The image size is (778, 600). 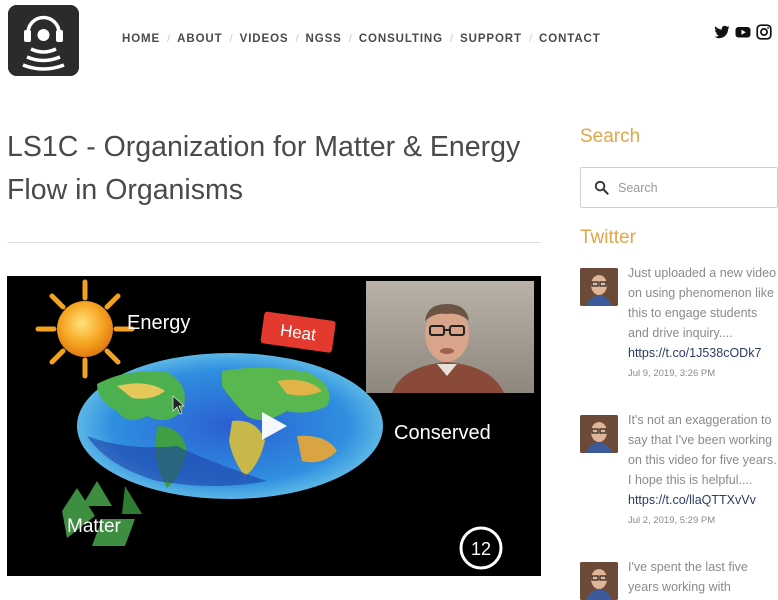 I want to click on search-input, so click(x=693, y=187).